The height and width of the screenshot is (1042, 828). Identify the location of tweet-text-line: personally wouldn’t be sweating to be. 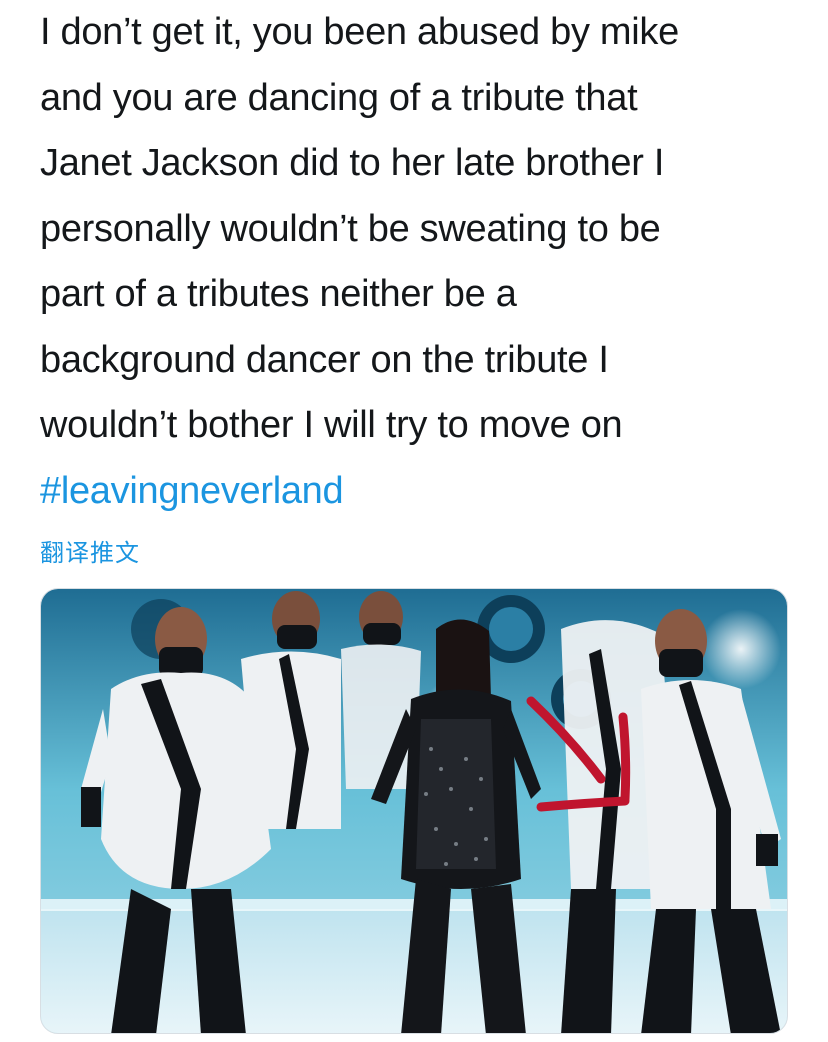
(350, 228).